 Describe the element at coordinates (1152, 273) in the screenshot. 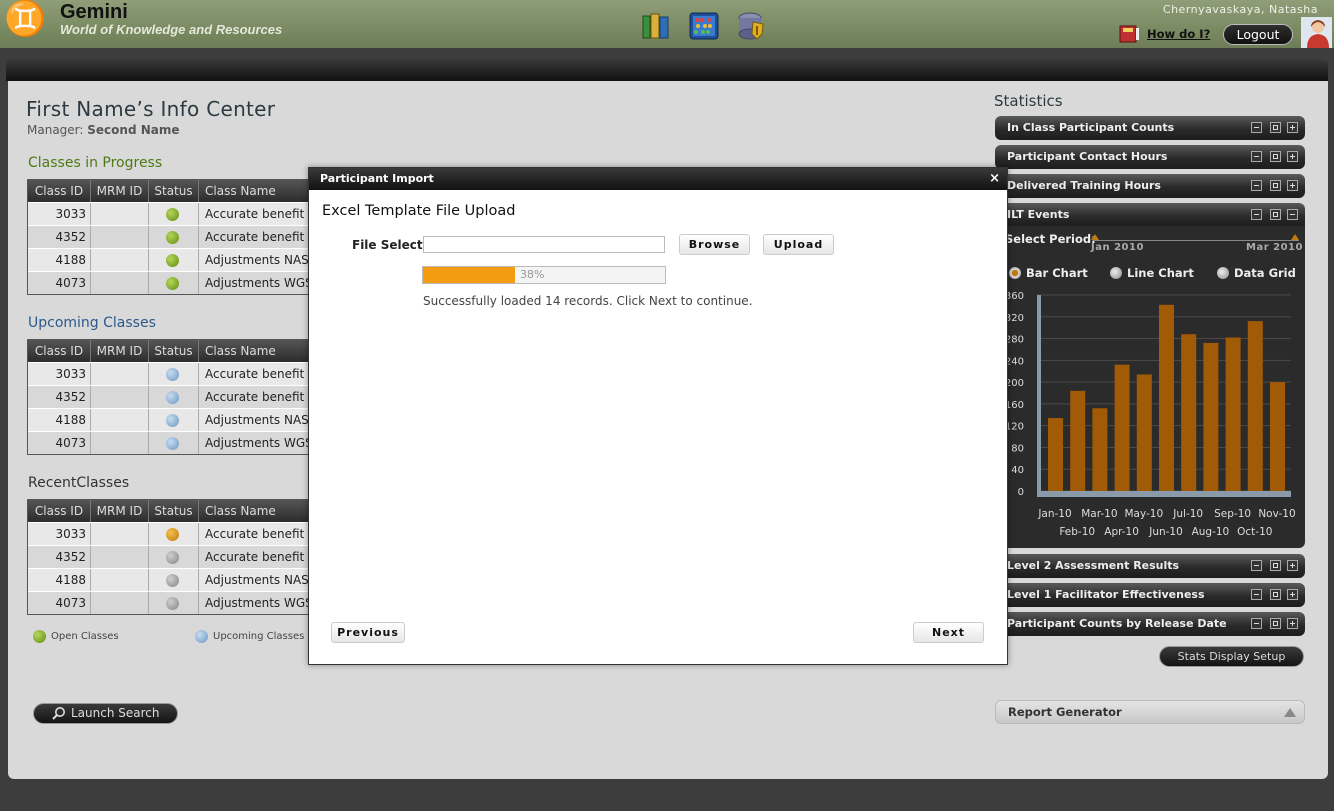

I see `line-chart-radio: Line Chart` at that location.